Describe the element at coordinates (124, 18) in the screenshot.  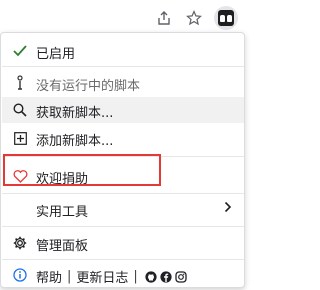
I see `browser-toolbar` at that location.